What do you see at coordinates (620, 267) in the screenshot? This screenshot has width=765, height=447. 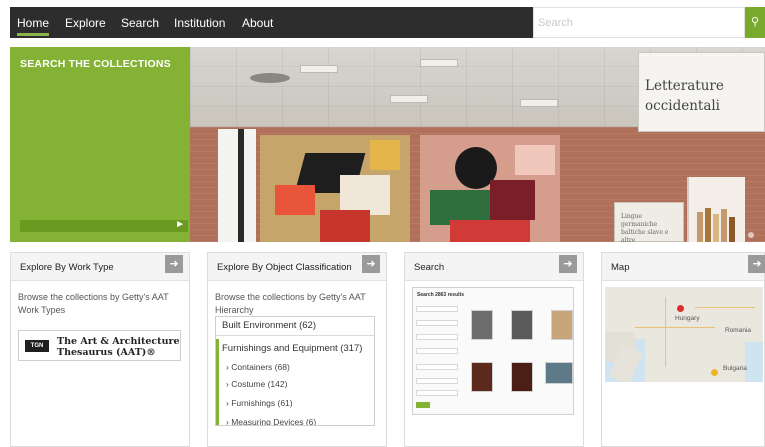 I see `card-title: Map` at bounding box center [620, 267].